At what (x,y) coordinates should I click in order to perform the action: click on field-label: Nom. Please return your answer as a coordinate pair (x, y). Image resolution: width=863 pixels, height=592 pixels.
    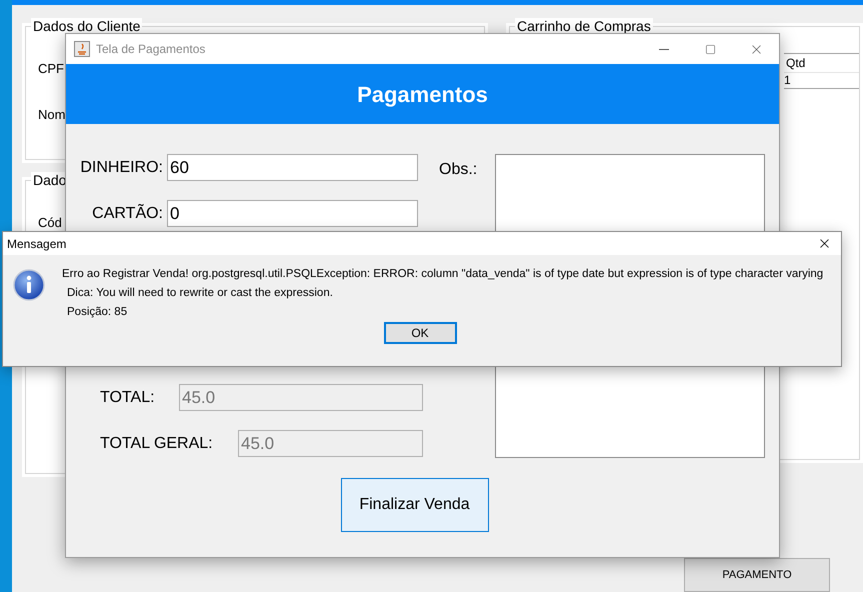
    Looking at the image, I should click on (52, 115).